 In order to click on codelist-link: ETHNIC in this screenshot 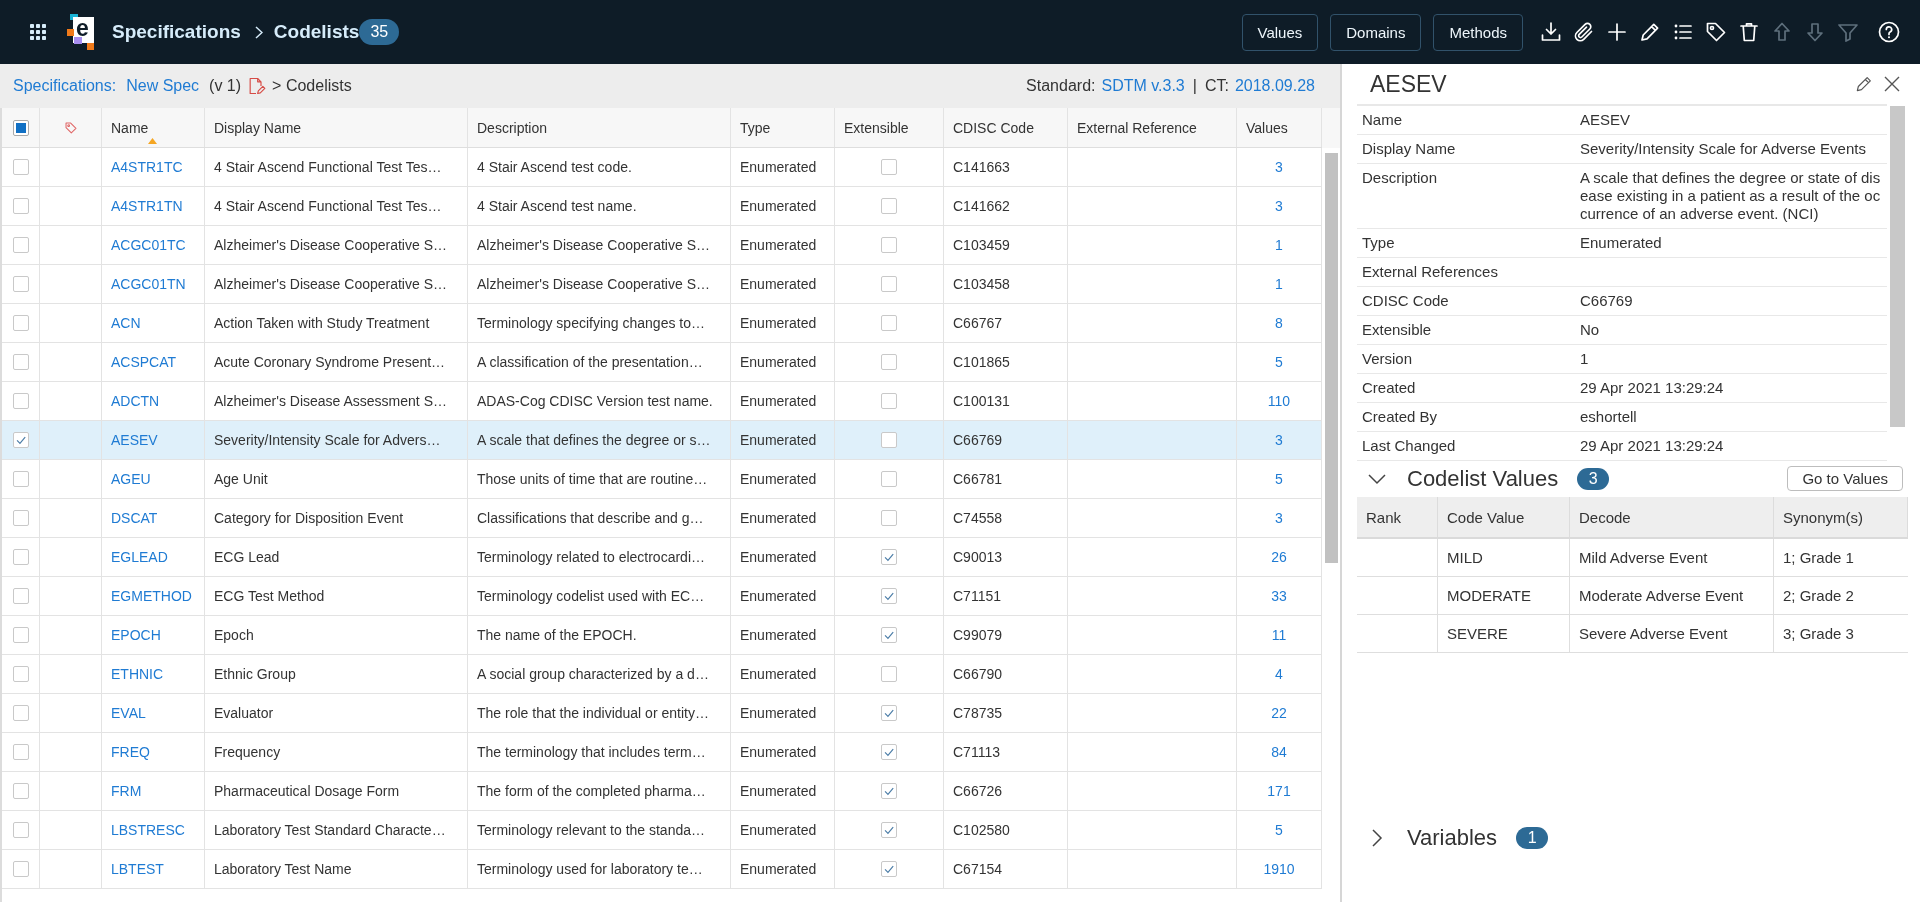, I will do `click(137, 674)`.